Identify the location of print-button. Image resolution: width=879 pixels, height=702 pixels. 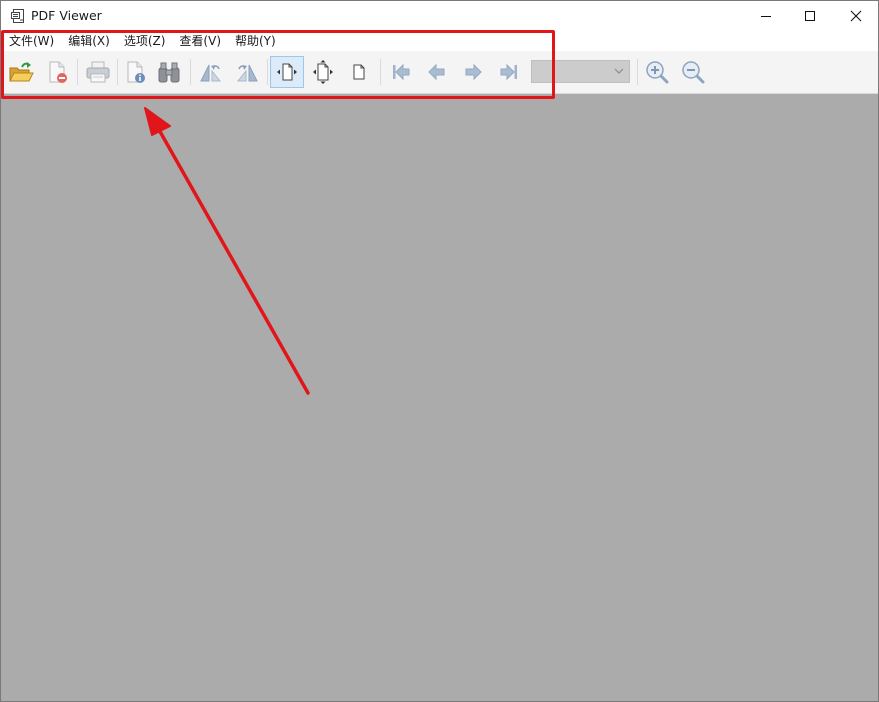
(98, 72).